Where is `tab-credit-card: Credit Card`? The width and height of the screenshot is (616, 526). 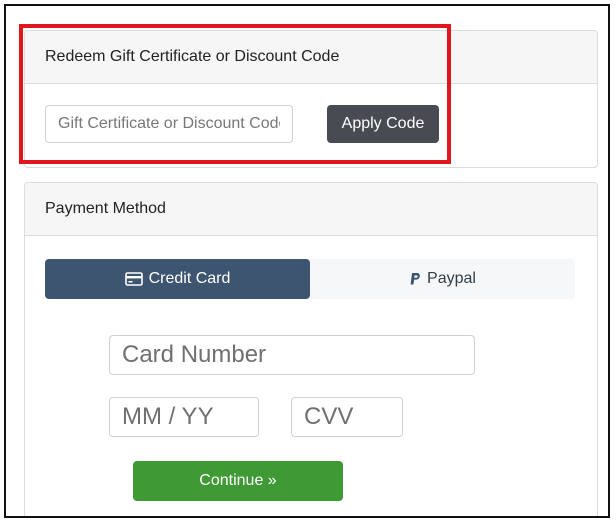
tab-credit-card: Credit Card is located at coordinates (177, 279).